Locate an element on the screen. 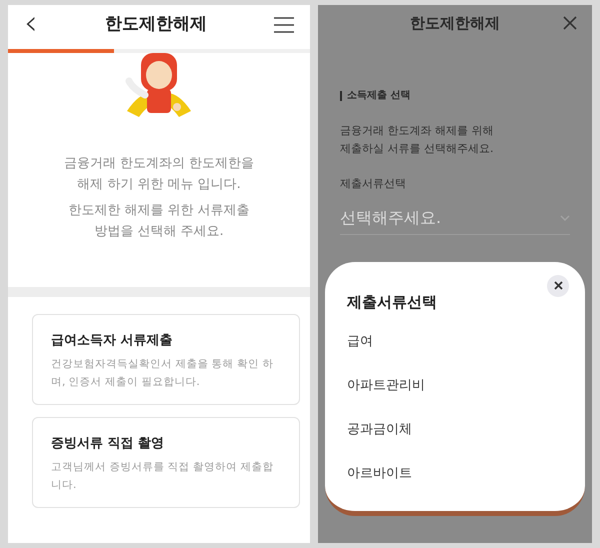 Image resolution: width=600 pixels, height=548 pixels. sheet-title: 제출서류선택 is located at coordinates (392, 302).